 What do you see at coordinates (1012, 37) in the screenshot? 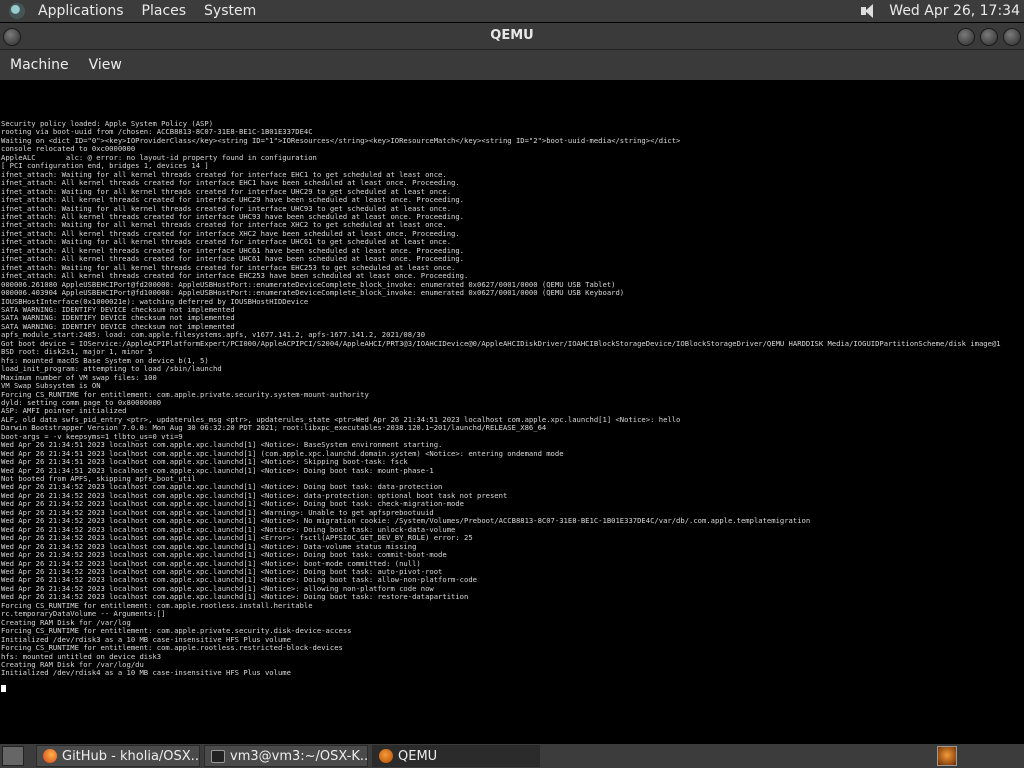
I see `close-icon` at bounding box center [1012, 37].